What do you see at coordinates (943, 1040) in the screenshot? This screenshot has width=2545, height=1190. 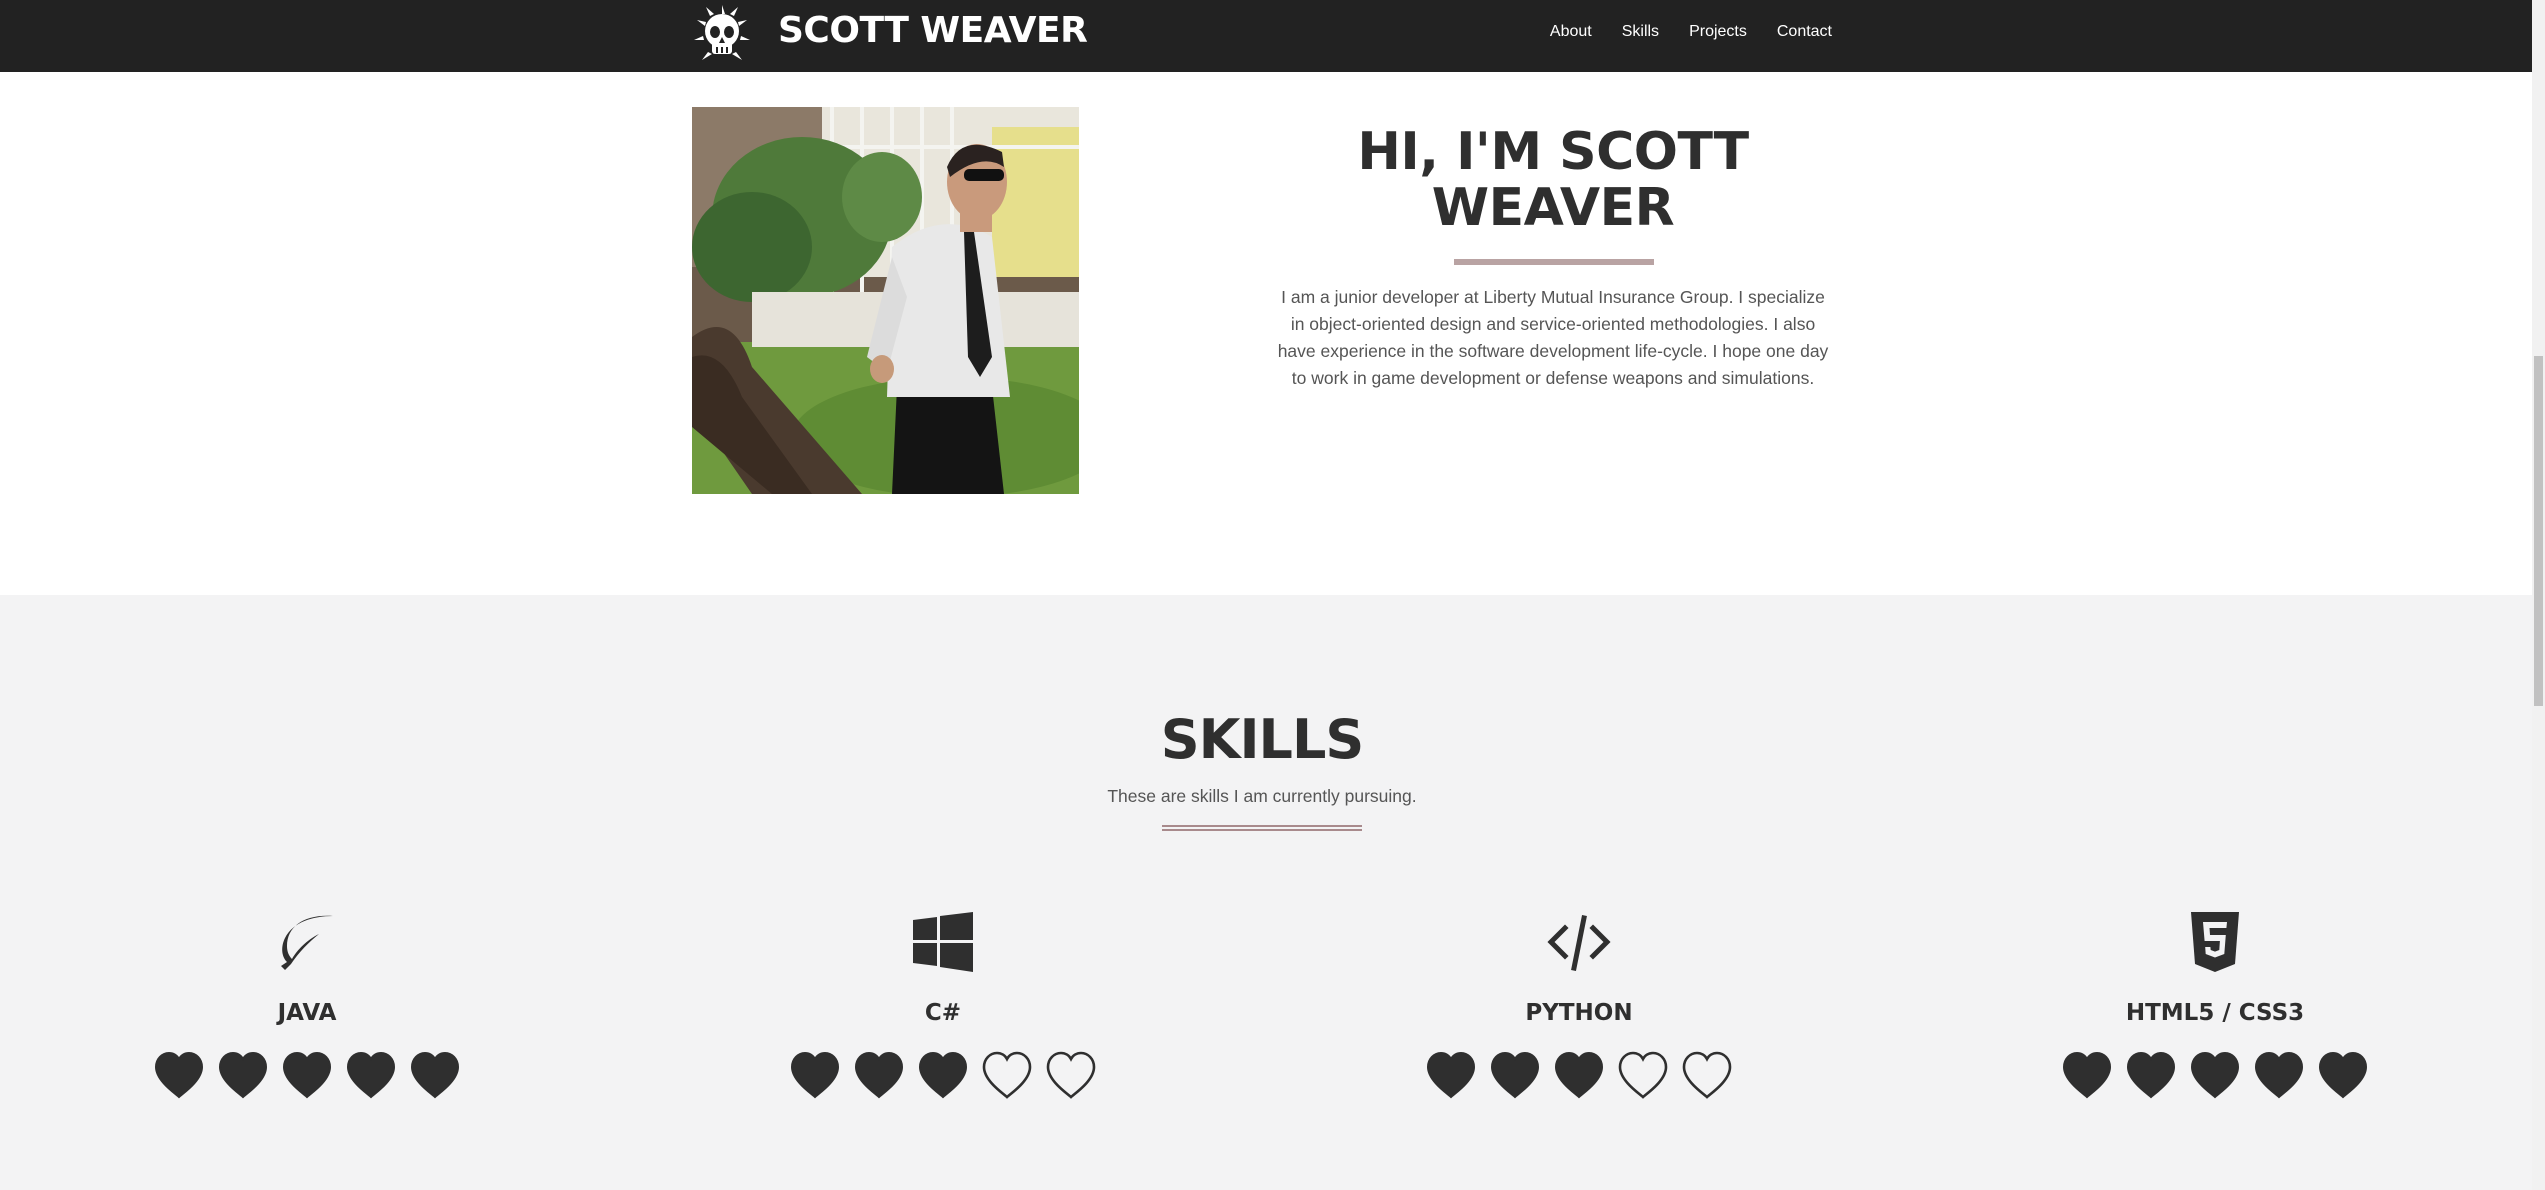 I see `skill-card-csharp: C#` at bounding box center [943, 1040].